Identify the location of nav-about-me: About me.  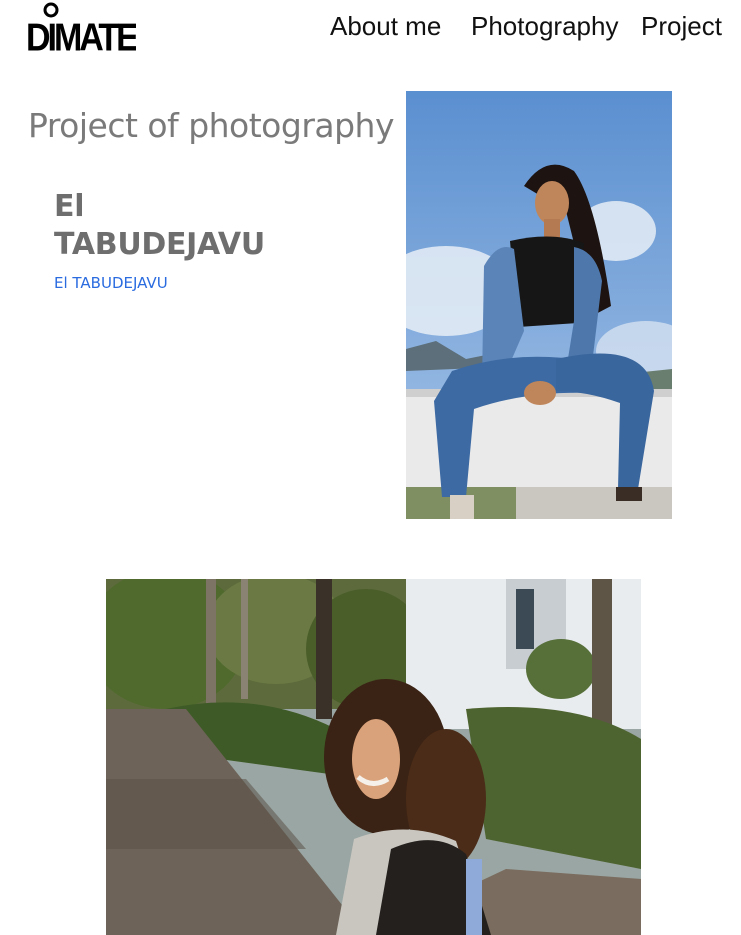
(385, 26).